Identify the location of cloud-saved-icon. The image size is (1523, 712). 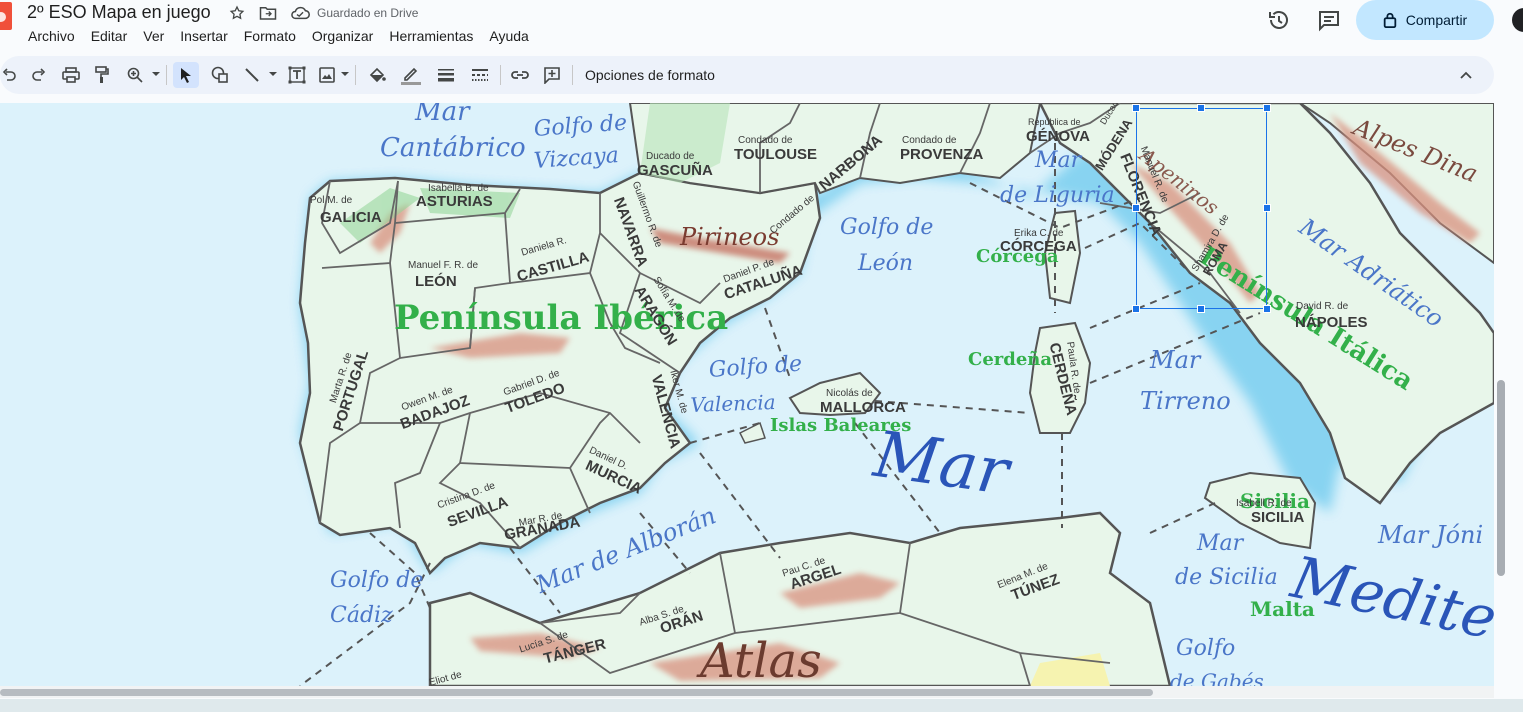
(300, 13).